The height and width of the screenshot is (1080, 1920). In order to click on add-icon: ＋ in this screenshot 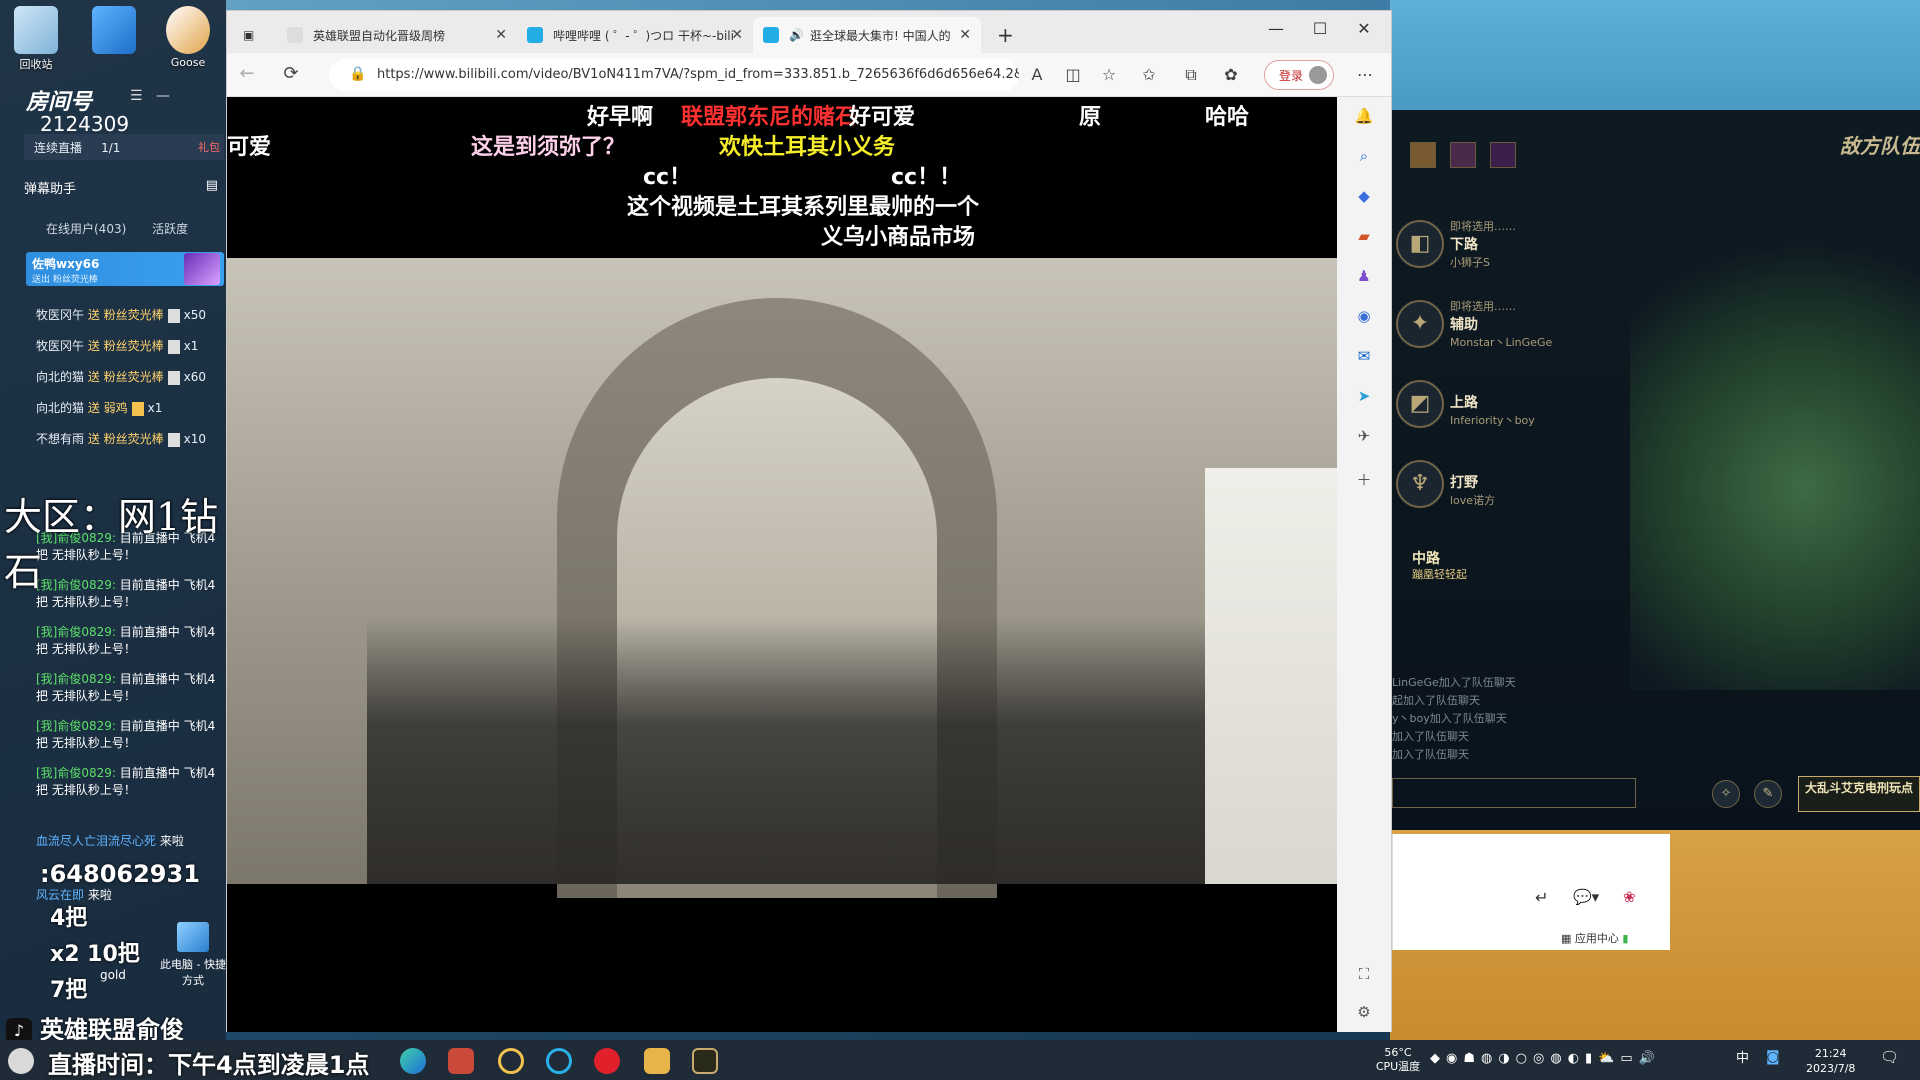, I will do `click(1364, 479)`.